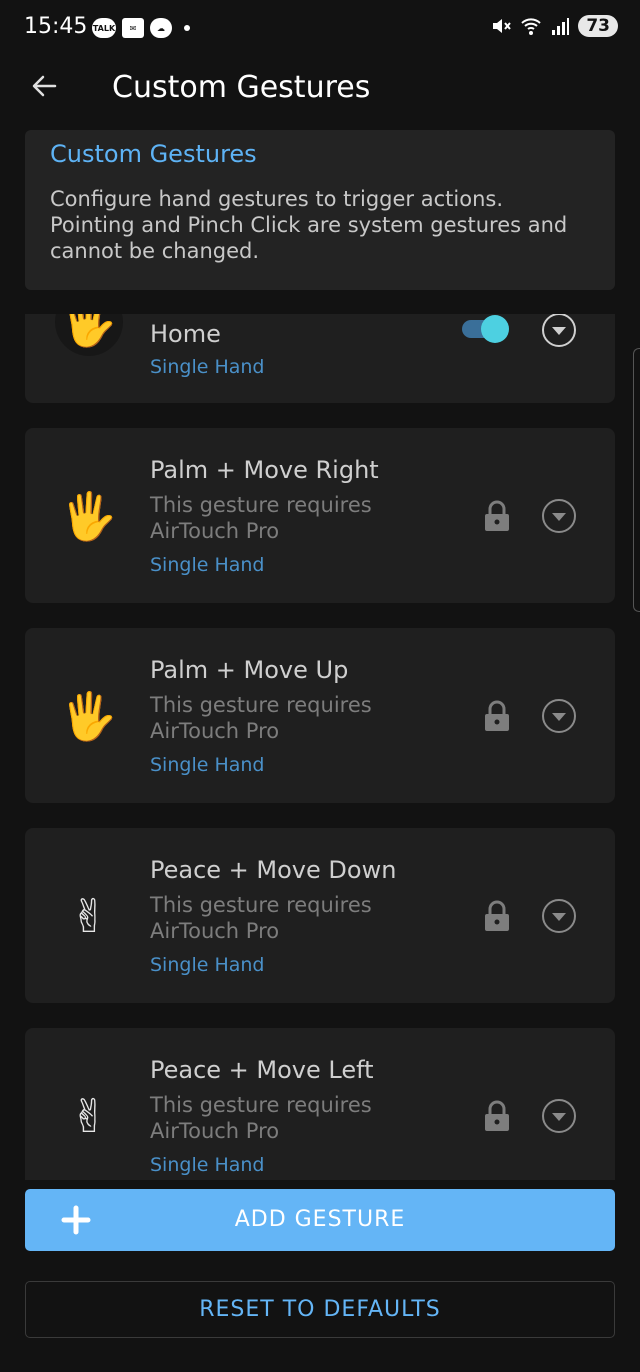 The width and height of the screenshot is (640, 1372). Describe the element at coordinates (561, 26) in the screenshot. I see `signal-icon` at that location.